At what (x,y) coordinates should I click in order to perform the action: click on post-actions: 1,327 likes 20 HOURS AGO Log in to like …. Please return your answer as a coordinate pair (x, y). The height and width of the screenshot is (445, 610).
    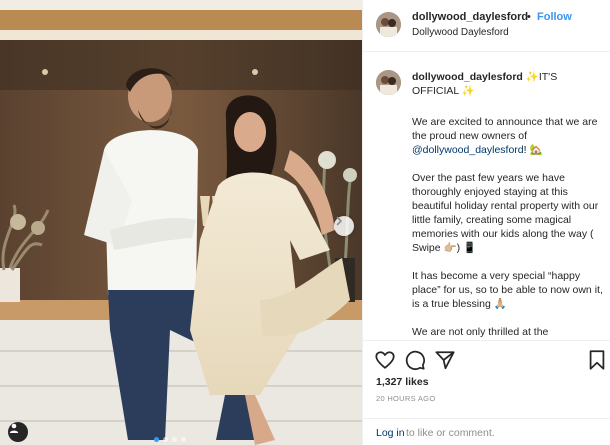
    Looking at the image, I should click on (486, 392).